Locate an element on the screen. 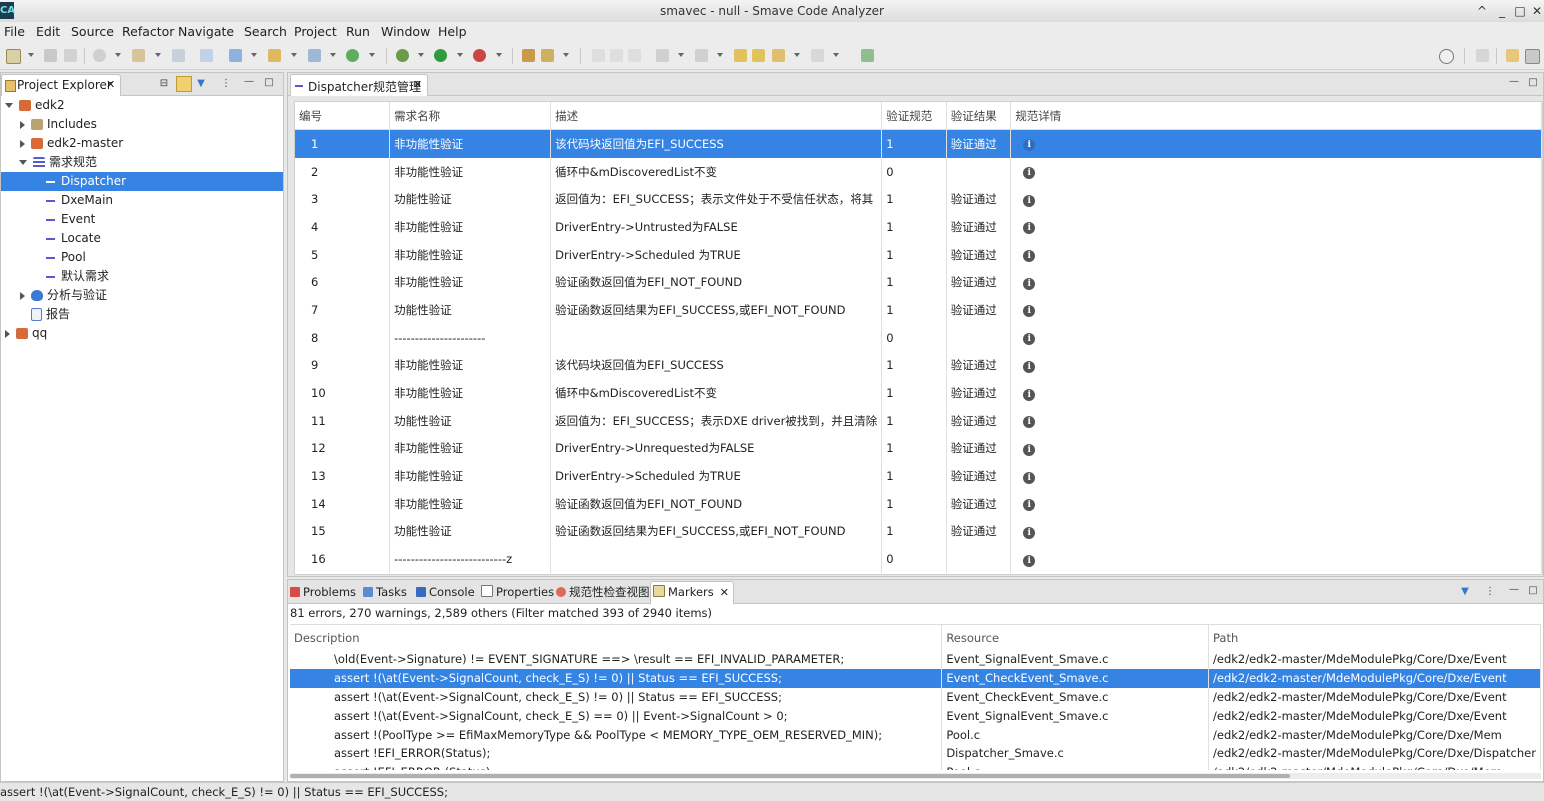  run-icon is located at coordinates (440, 55).